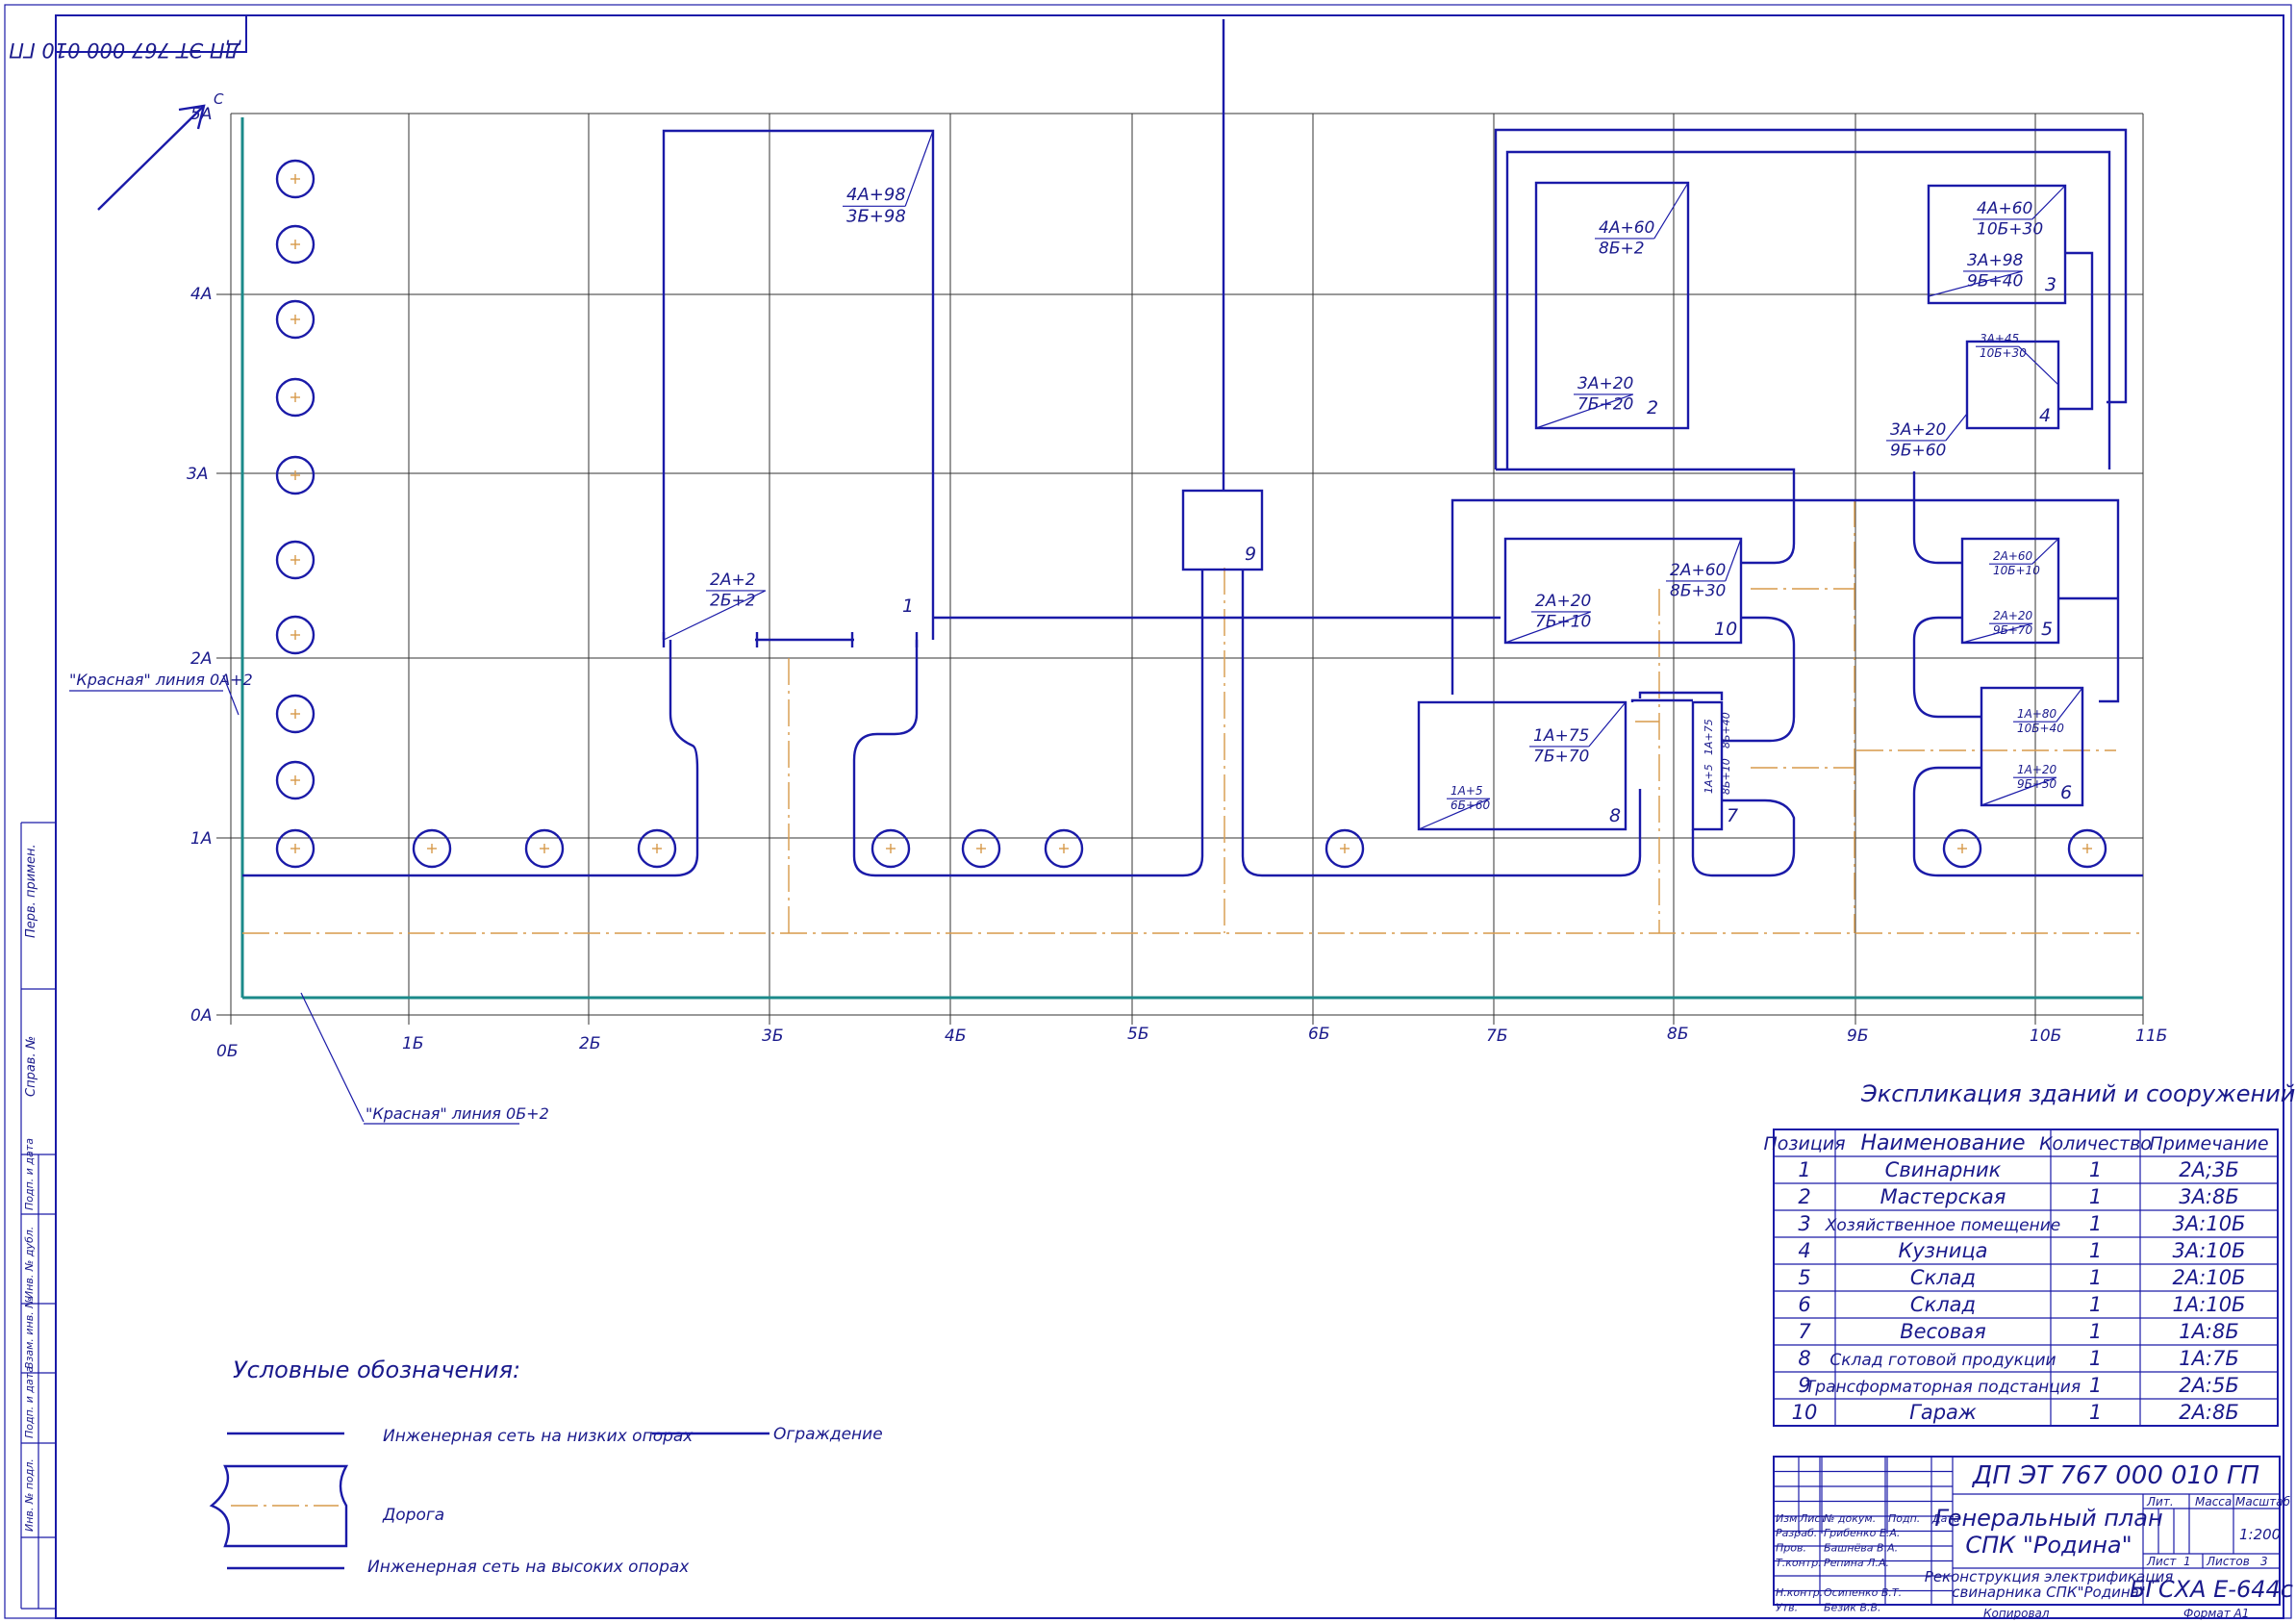  What do you see at coordinates (2211, 1589) in the screenshot?
I see `stamp-org: БГСХА Е-644с` at bounding box center [2211, 1589].